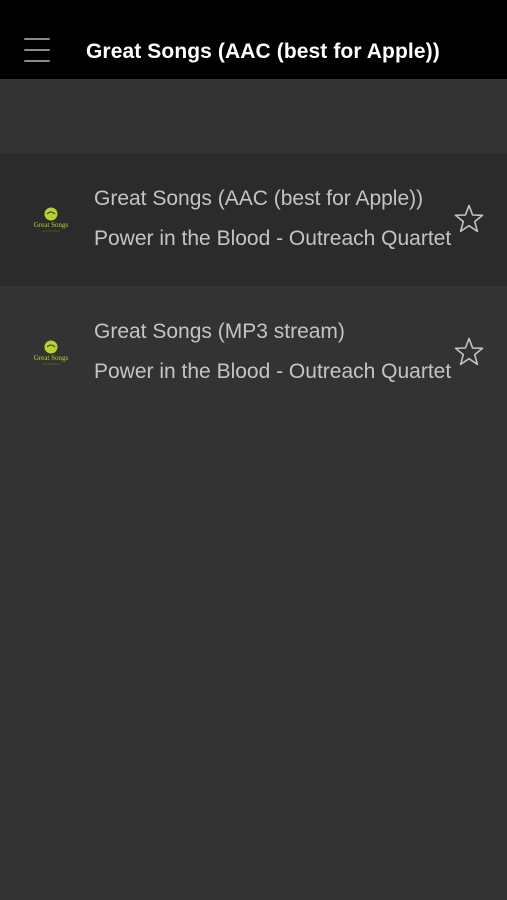  I want to click on top-bar: Great Songs (AAC (best for Apple)), so click(253, 39).